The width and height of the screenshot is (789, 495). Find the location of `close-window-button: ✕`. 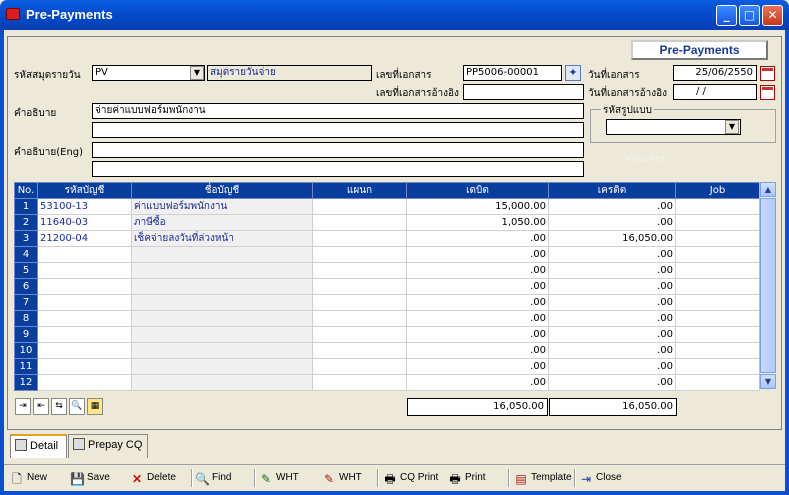

close-window-button: ✕ is located at coordinates (772, 15).